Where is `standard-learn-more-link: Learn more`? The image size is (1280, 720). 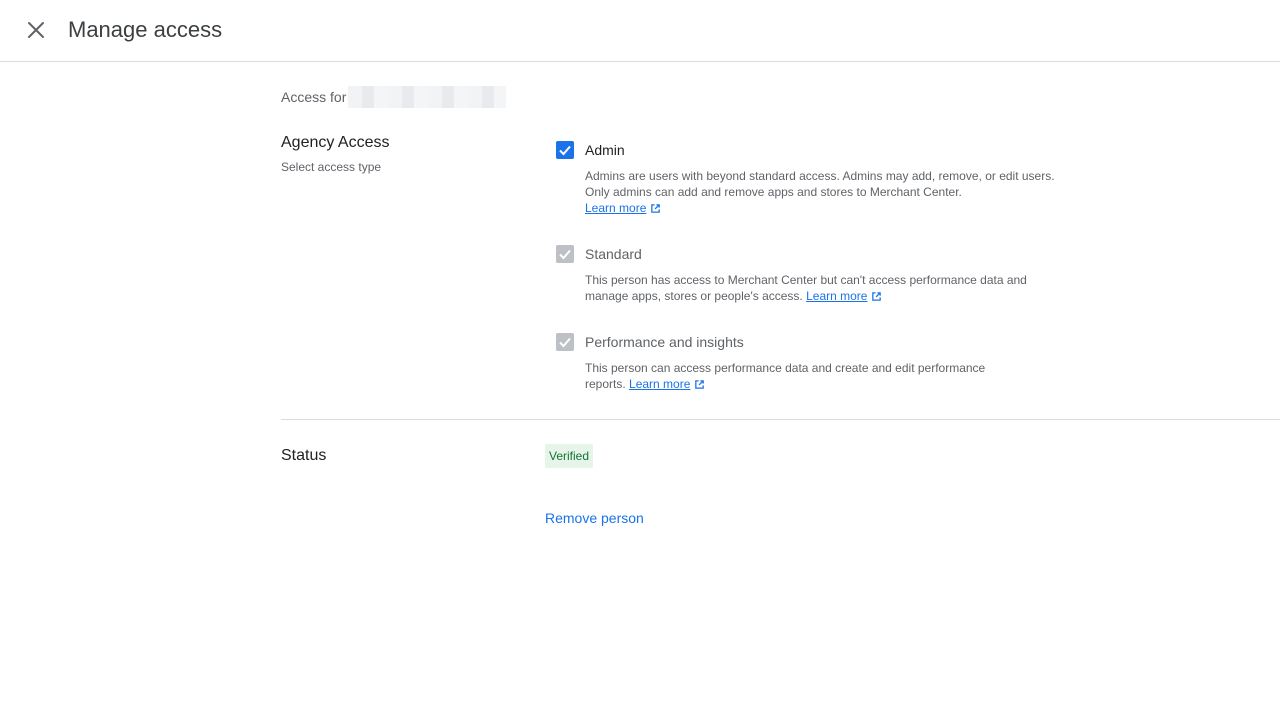
standard-learn-more-link: Learn more is located at coordinates (836, 296).